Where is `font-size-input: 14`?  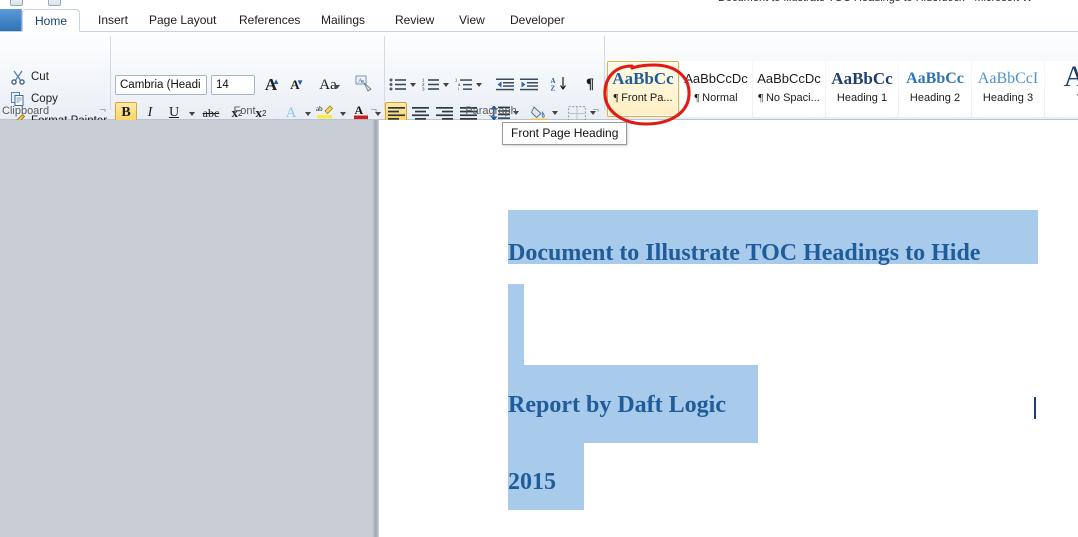
font-size-input: 14 is located at coordinates (233, 85).